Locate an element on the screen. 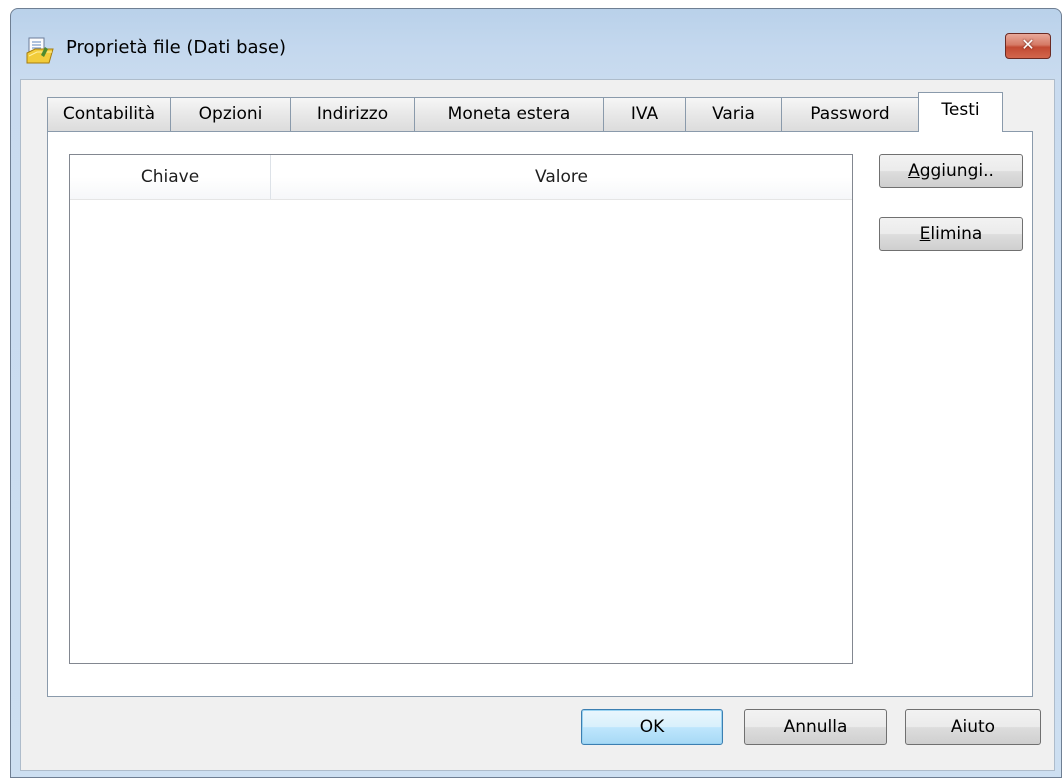  tab-moneta-estera: Moneta estera is located at coordinates (509, 114).